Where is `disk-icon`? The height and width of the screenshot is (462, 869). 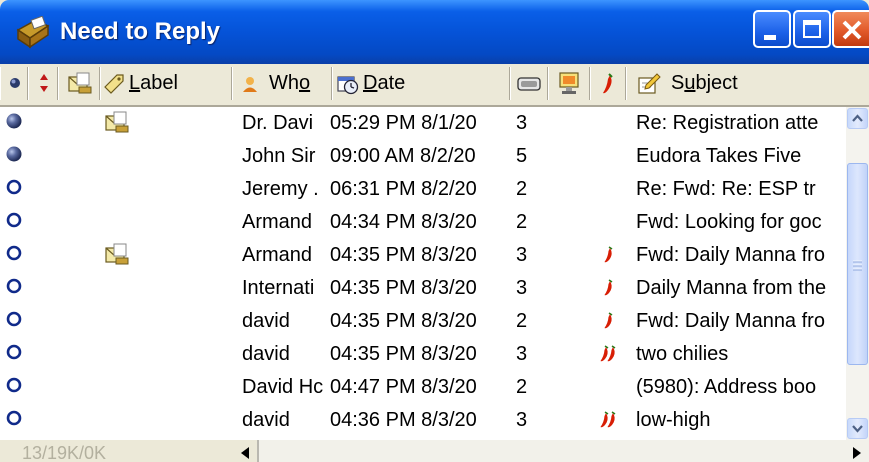
disk-icon is located at coordinates (529, 84).